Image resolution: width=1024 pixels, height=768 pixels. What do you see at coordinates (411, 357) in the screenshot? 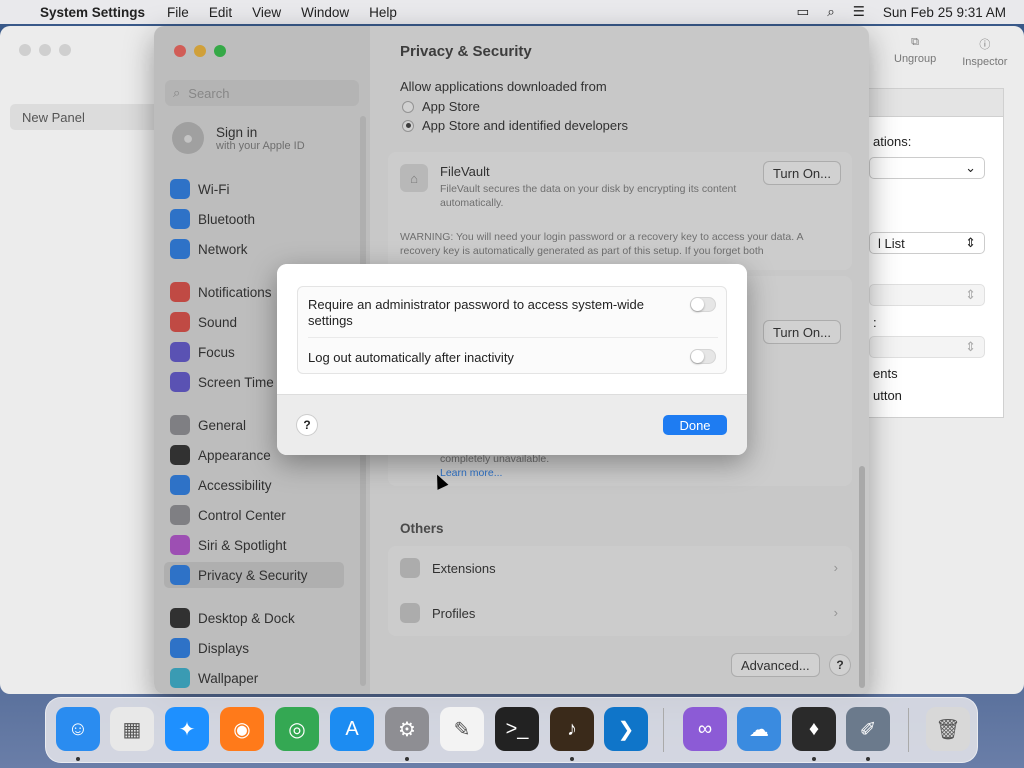
I see `auto-logout-label: Log out automatically after inactivity` at bounding box center [411, 357].